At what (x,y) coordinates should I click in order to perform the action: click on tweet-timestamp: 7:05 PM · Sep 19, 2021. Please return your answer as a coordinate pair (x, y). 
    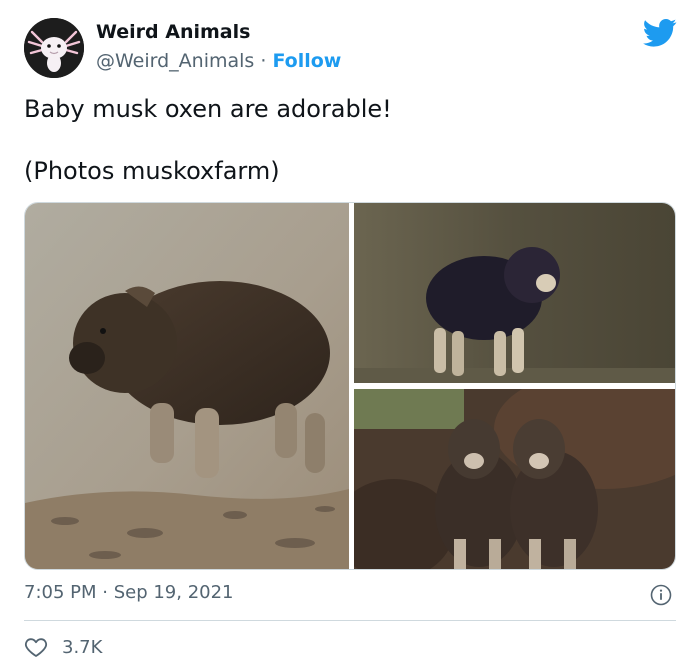
    Looking at the image, I should click on (129, 592).